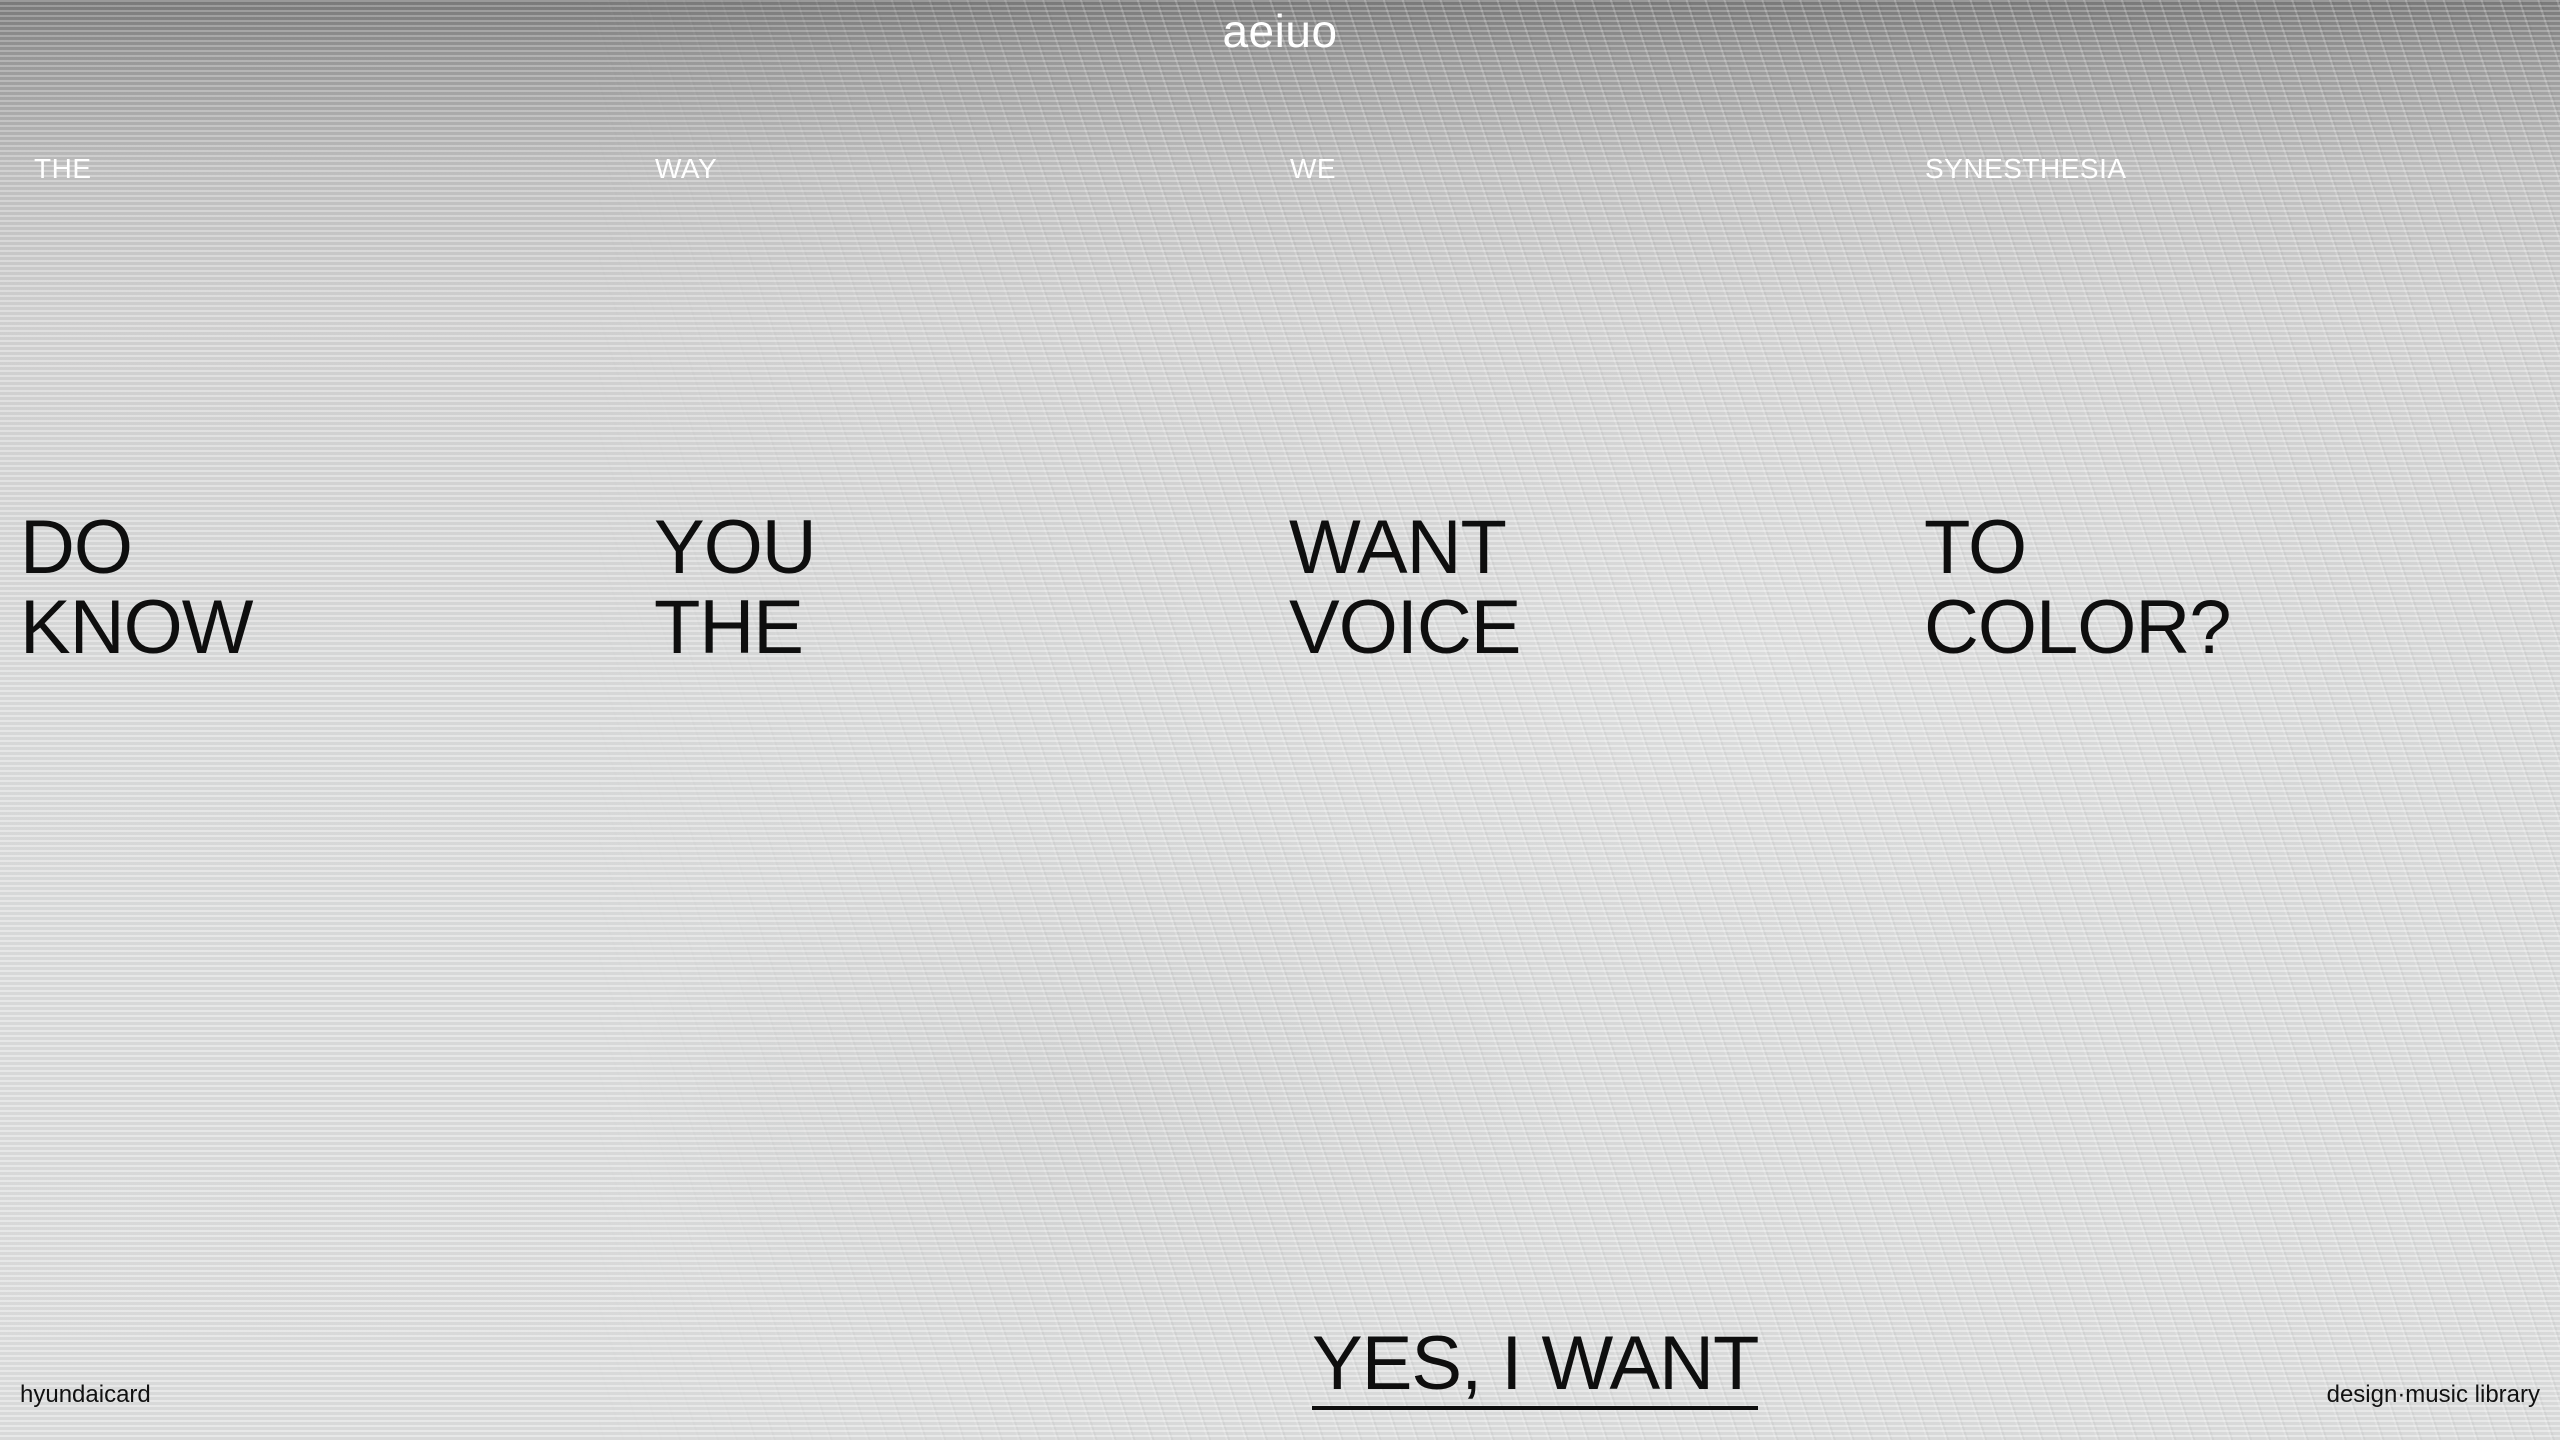  Describe the element at coordinates (1405, 627) in the screenshot. I see `column-3-headline-line-2: VOICE` at that location.